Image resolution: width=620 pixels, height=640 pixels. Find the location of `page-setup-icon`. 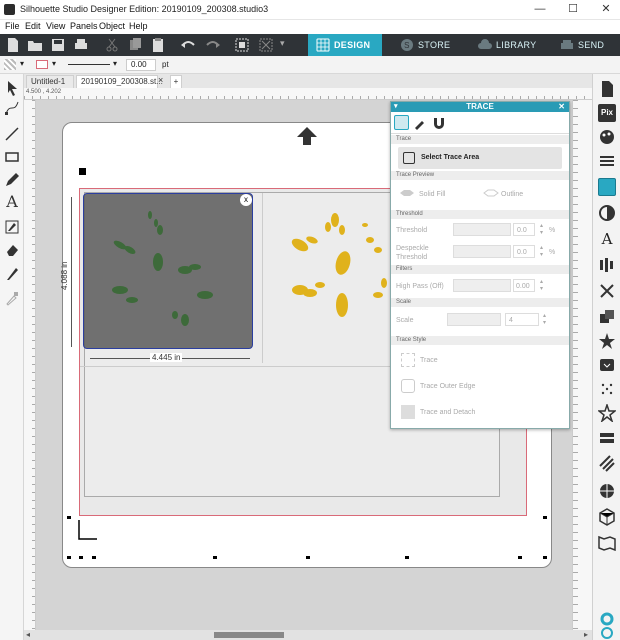

page-setup-icon is located at coordinates (607, 89).